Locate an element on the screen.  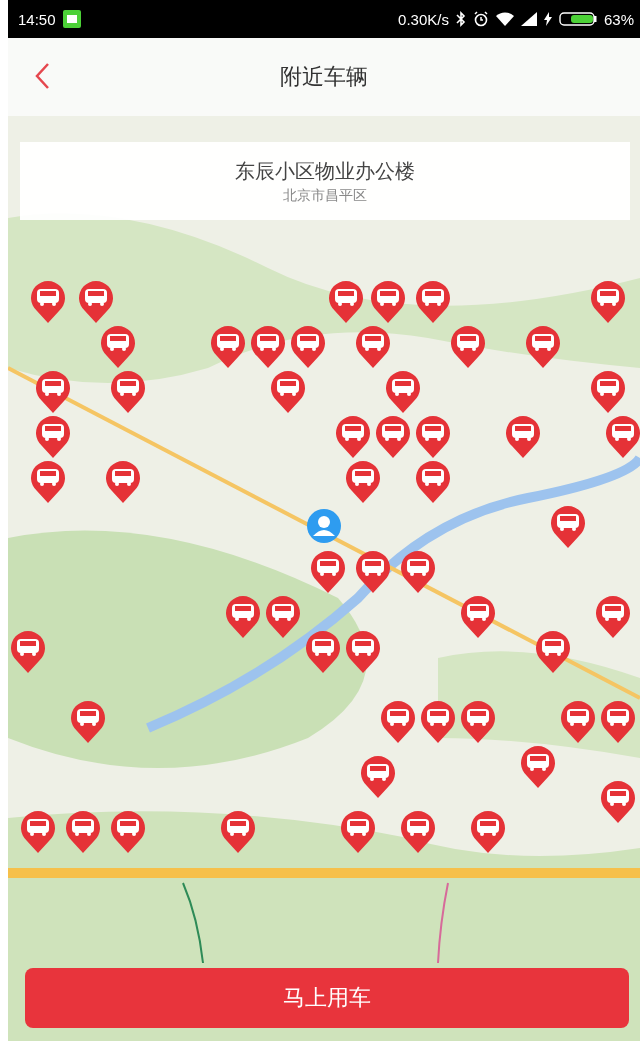
wifi-icon is located at coordinates (504, 19).